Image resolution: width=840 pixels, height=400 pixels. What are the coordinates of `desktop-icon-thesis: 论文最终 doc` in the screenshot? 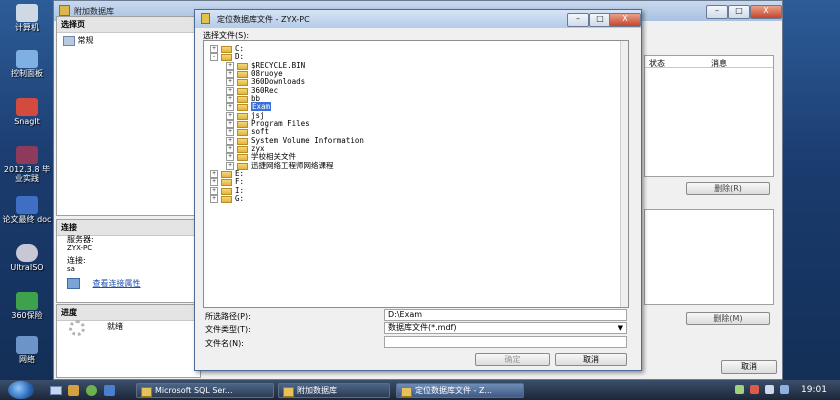 It's located at (27, 210).